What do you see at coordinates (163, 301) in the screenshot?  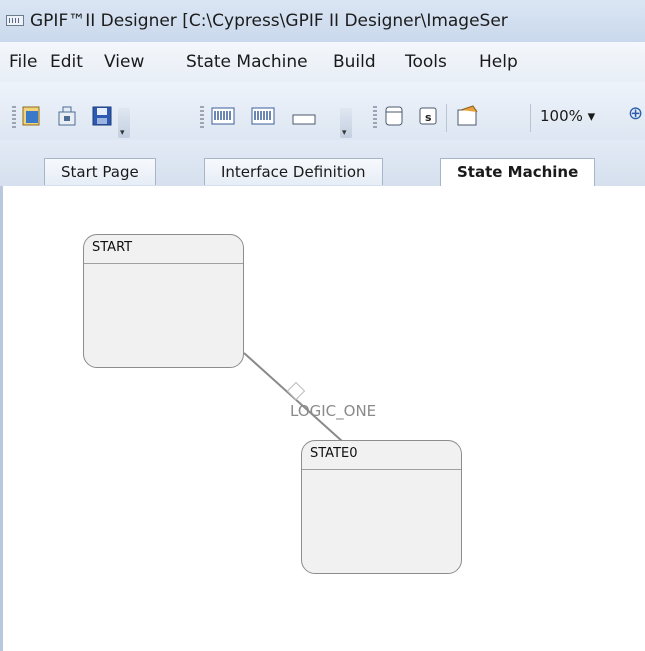 I see `state-start: START` at bounding box center [163, 301].